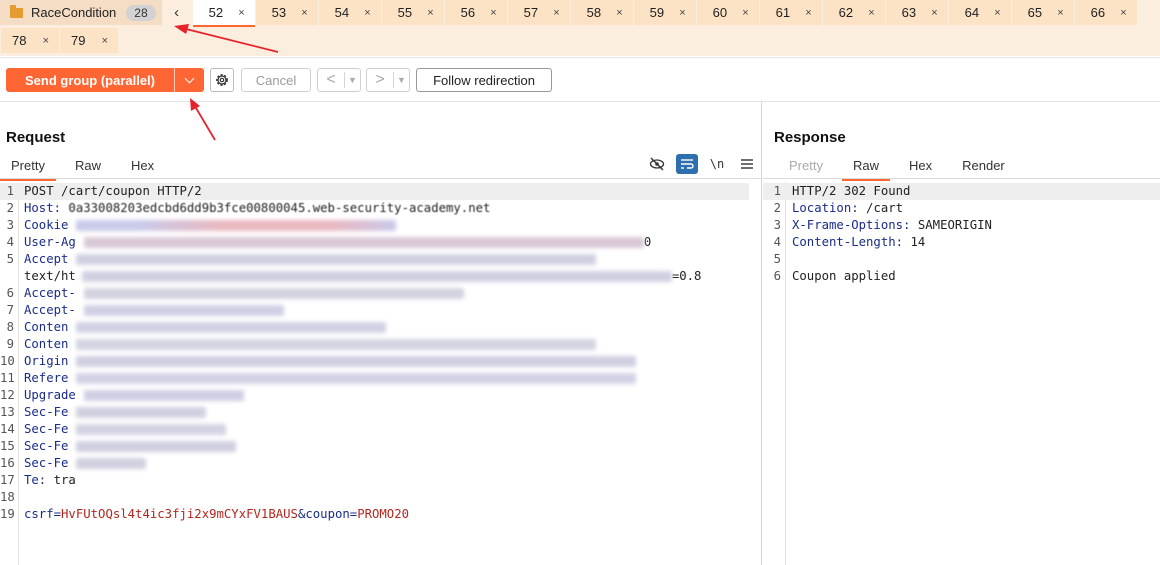 Image resolution: width=1160 pixels, height=565 pixels. Describe the element at coordinates (920, 167) in the screenshot. I see `tab-response-hex: Hex` at that location.